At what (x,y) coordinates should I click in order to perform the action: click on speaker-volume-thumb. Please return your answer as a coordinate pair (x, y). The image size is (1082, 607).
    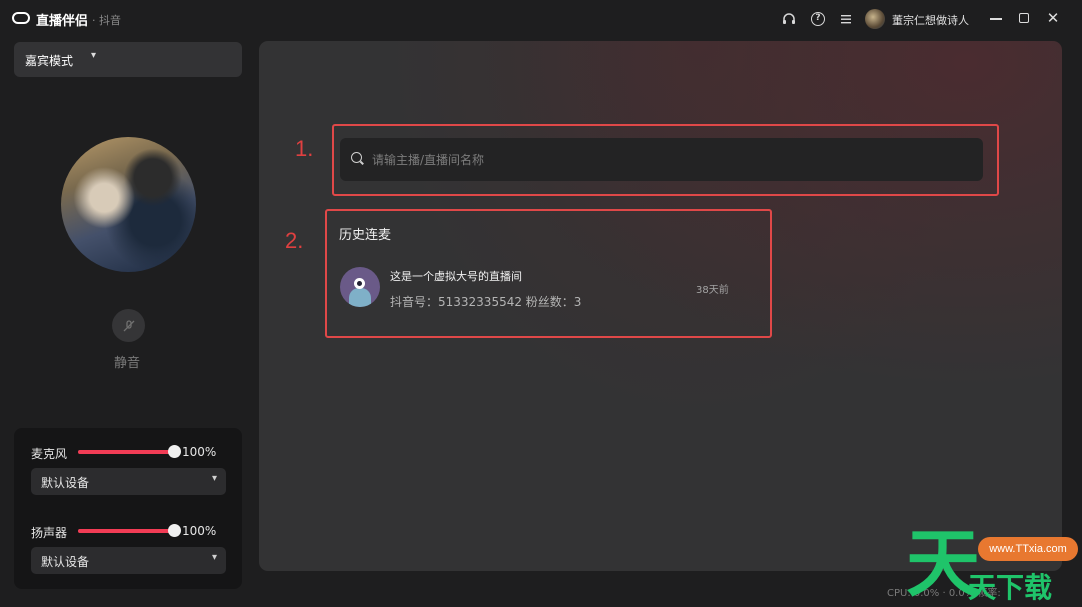
    Looking at the image, I should click on (174, 530).